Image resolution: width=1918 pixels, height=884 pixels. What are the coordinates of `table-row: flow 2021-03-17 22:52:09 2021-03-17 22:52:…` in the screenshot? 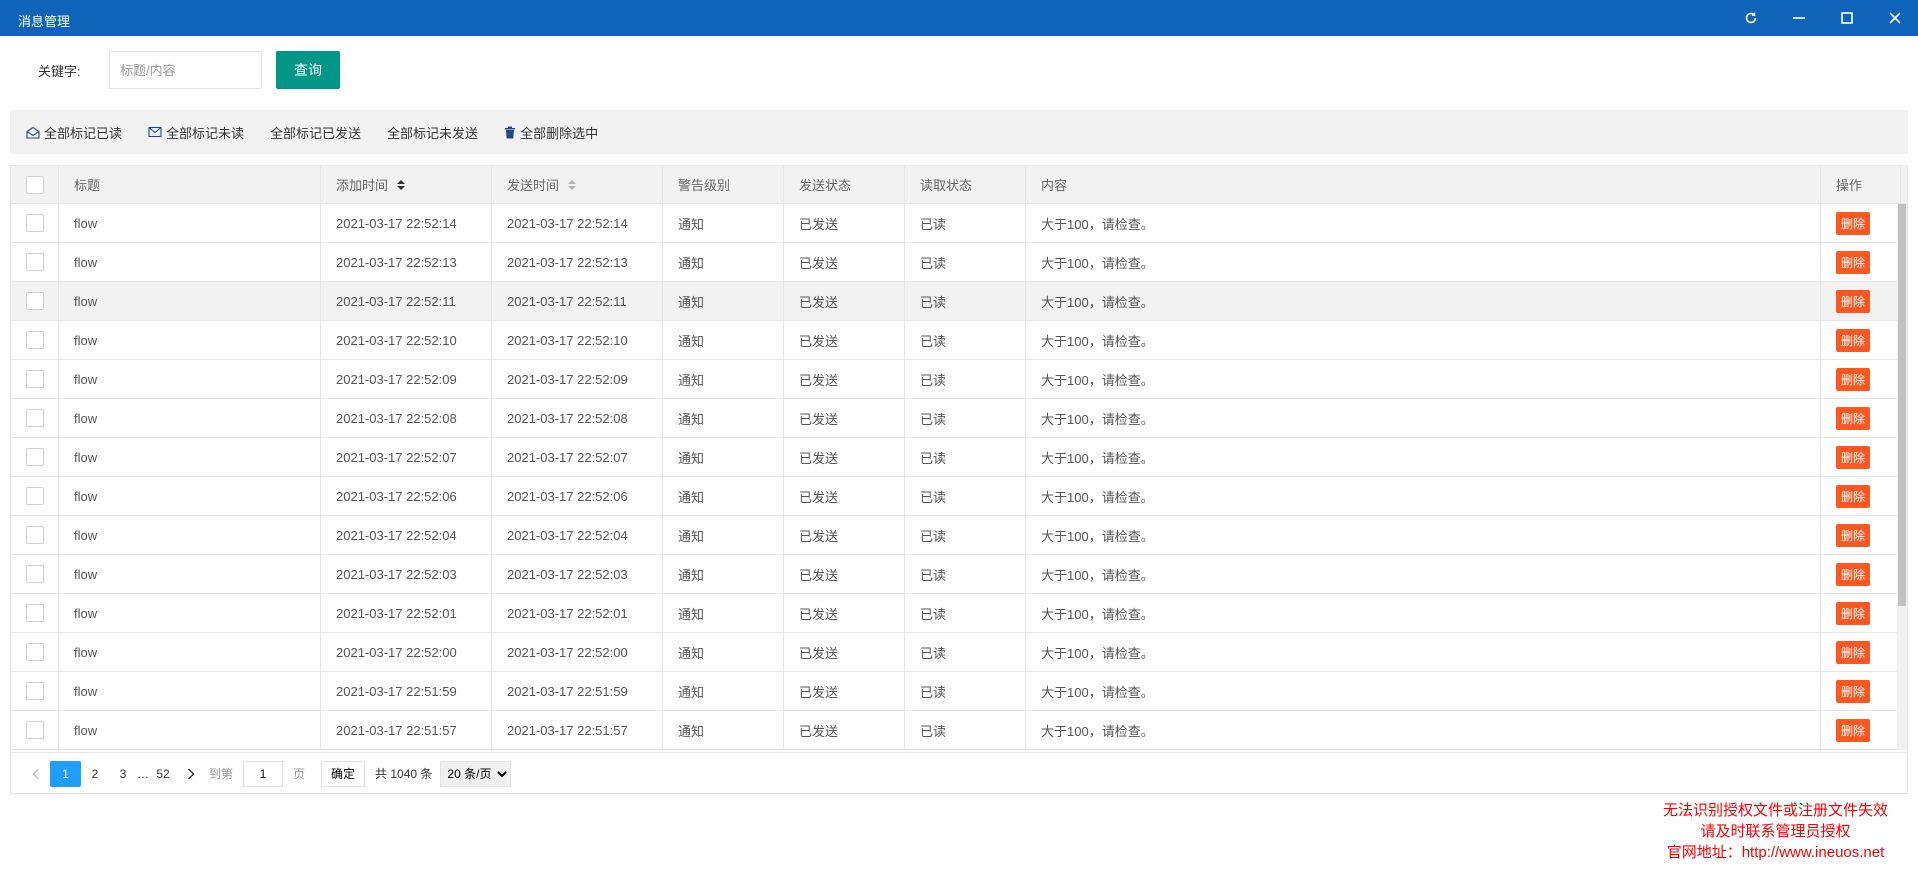 It's located at (959, 379).